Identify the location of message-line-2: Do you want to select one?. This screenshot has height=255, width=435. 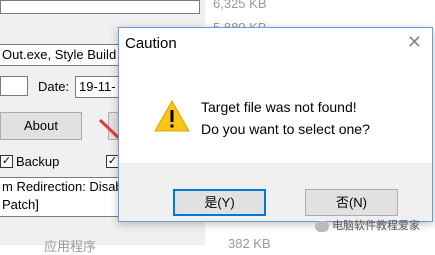
(285, 129).